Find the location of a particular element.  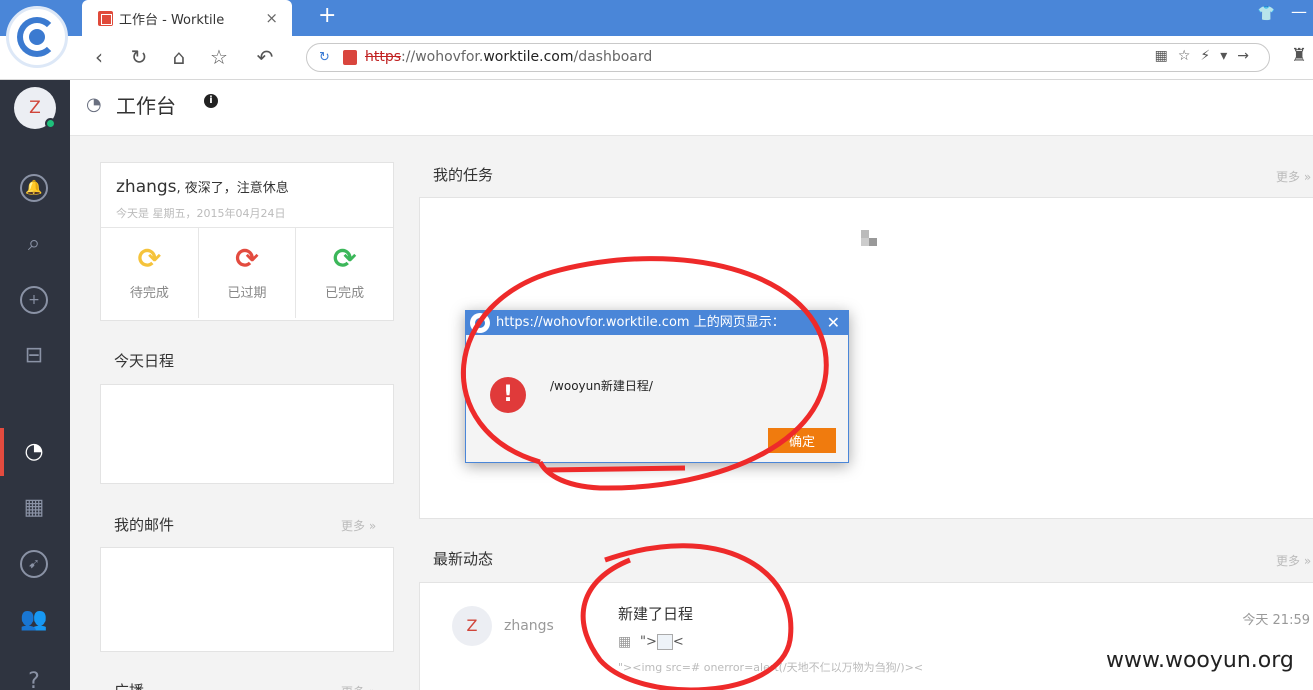

activity-title: 最新动态 is located at coordinates (463, 559).